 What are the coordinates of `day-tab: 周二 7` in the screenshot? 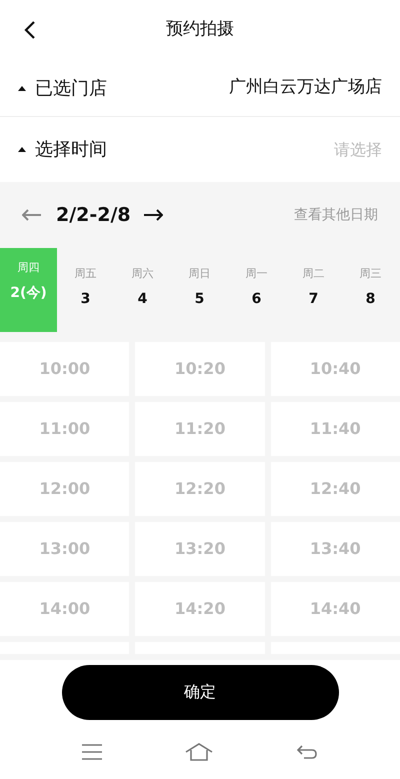 It's located at (313, 290).